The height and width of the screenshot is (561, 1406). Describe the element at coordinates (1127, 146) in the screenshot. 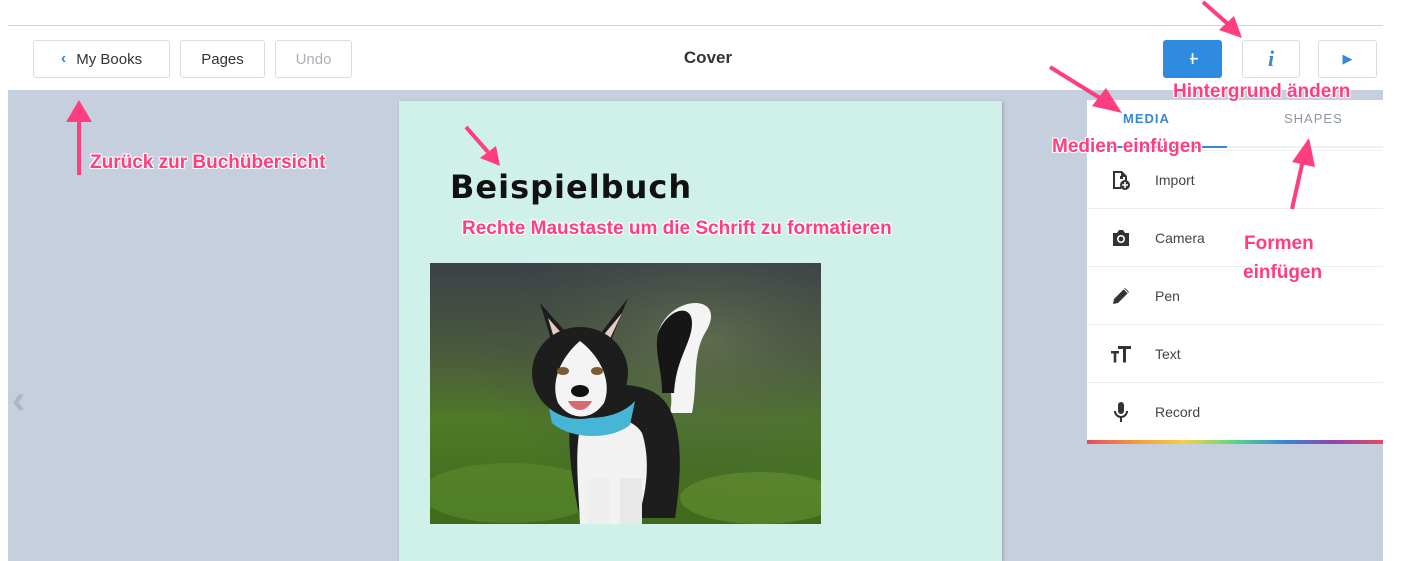

I see `annotation-media: Medien einfügen` at that location.